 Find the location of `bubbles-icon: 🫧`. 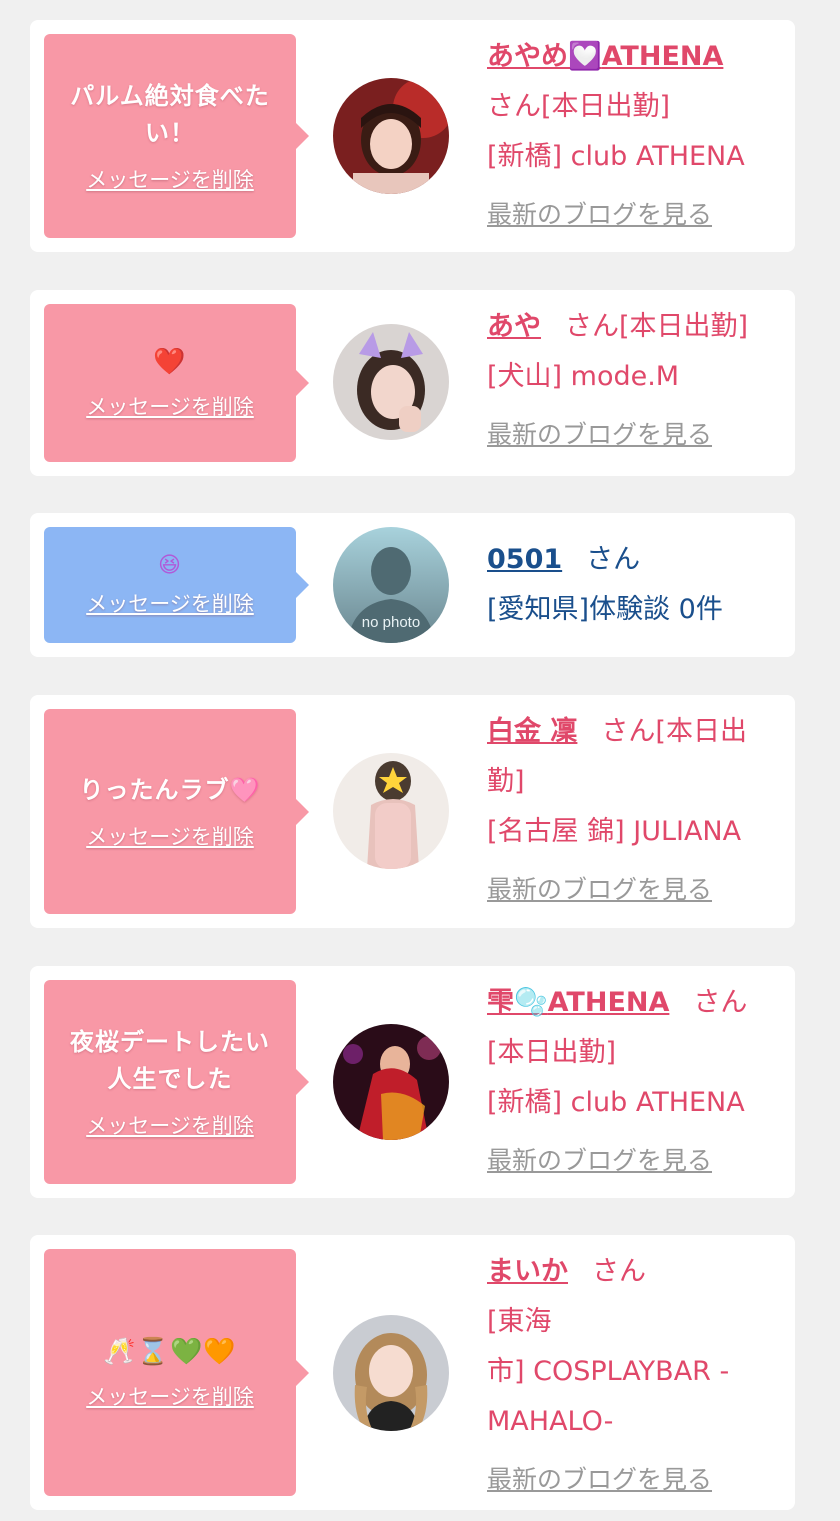

bubbles-icon: 🫧 is located at coordinates (531, 1002).